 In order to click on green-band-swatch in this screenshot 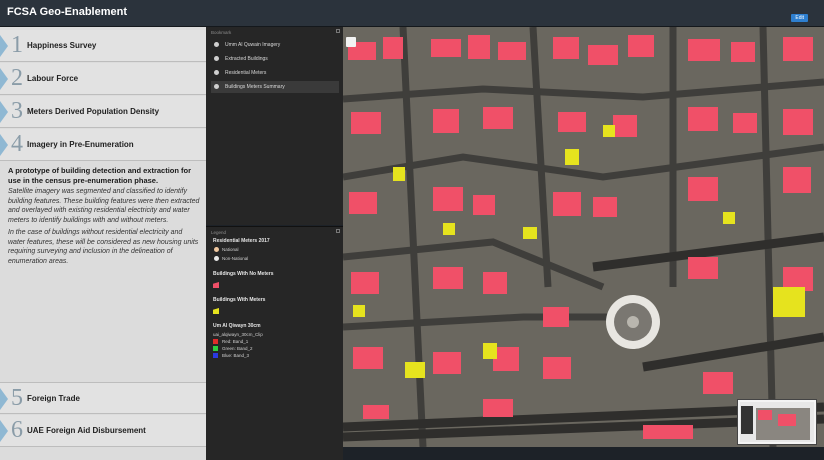, I will do `click(215, 348)`.